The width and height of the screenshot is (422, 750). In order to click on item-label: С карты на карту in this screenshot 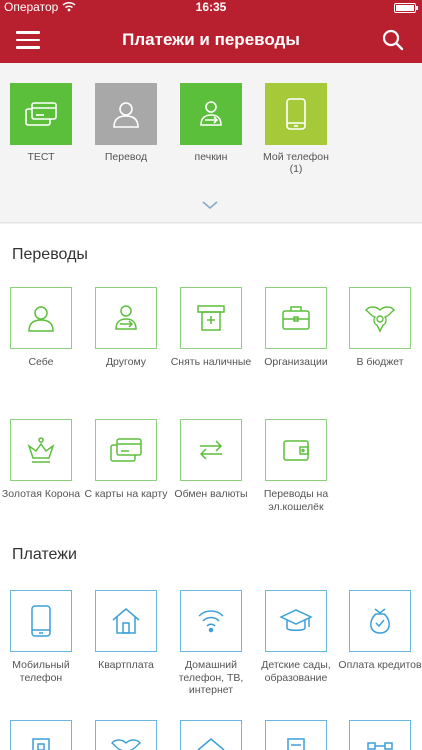, I will do `click(126, 494)`.